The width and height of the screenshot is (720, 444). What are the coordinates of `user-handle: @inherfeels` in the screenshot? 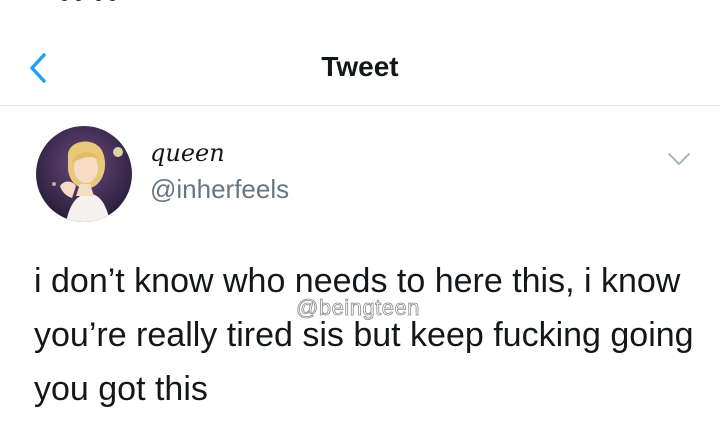 It's located at (219, 189).